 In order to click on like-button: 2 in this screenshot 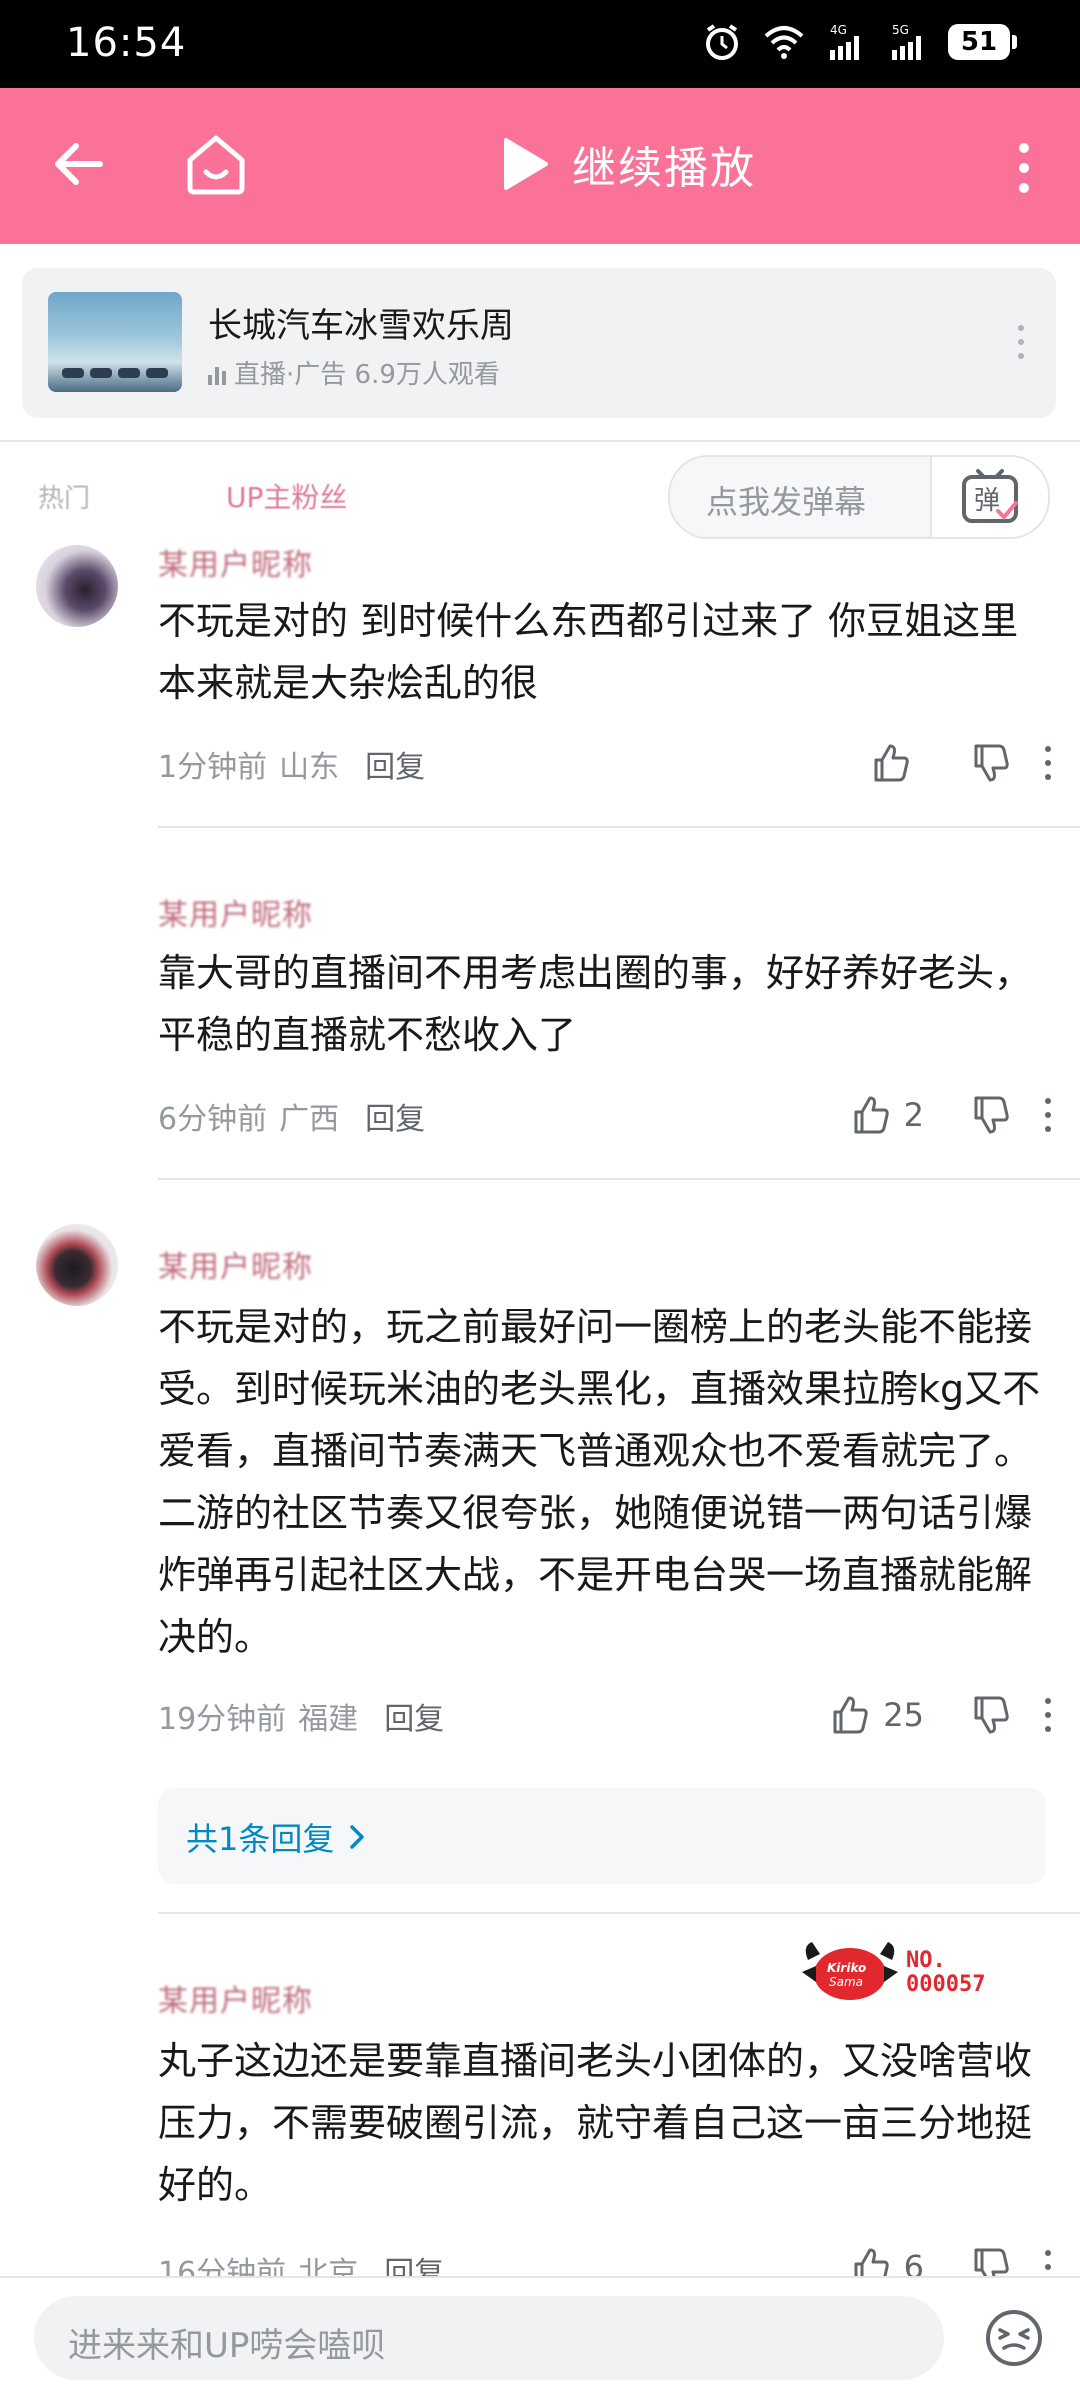, I will do `click(886, 1115)`.